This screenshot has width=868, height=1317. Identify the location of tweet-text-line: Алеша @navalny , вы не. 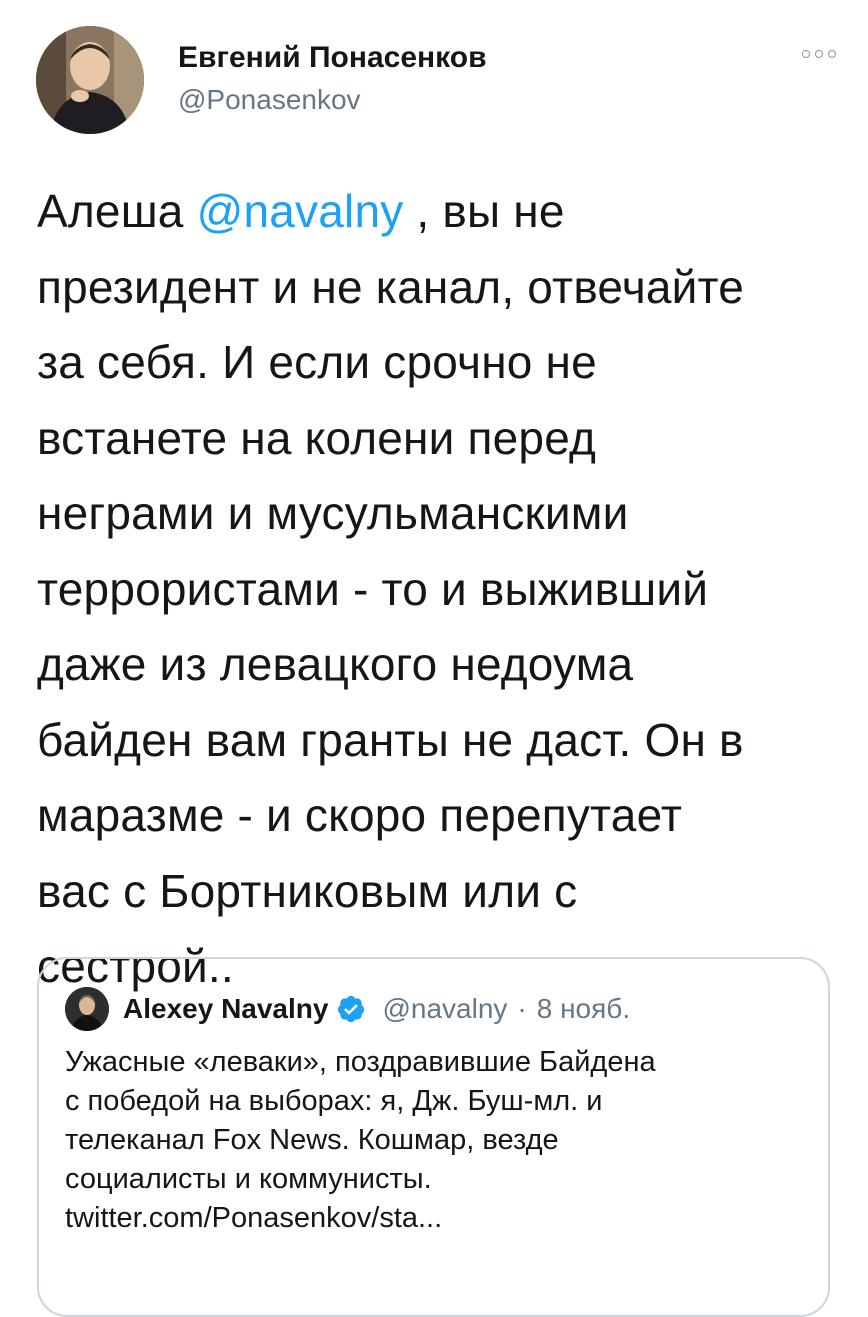
(437, 212).